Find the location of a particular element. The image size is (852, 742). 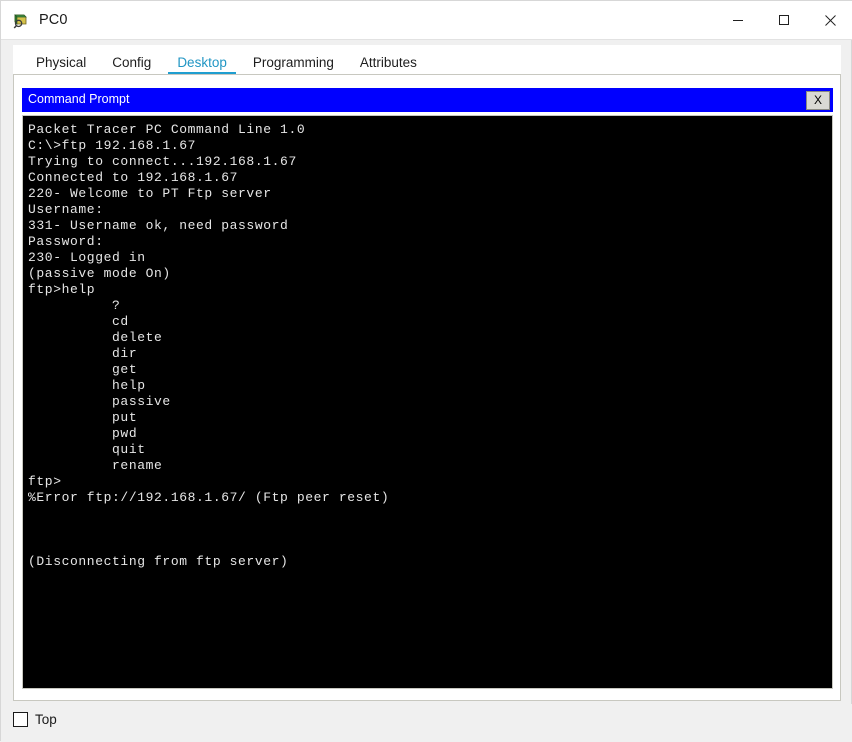

footer-bar: Top is located at coordinates (426, 723).